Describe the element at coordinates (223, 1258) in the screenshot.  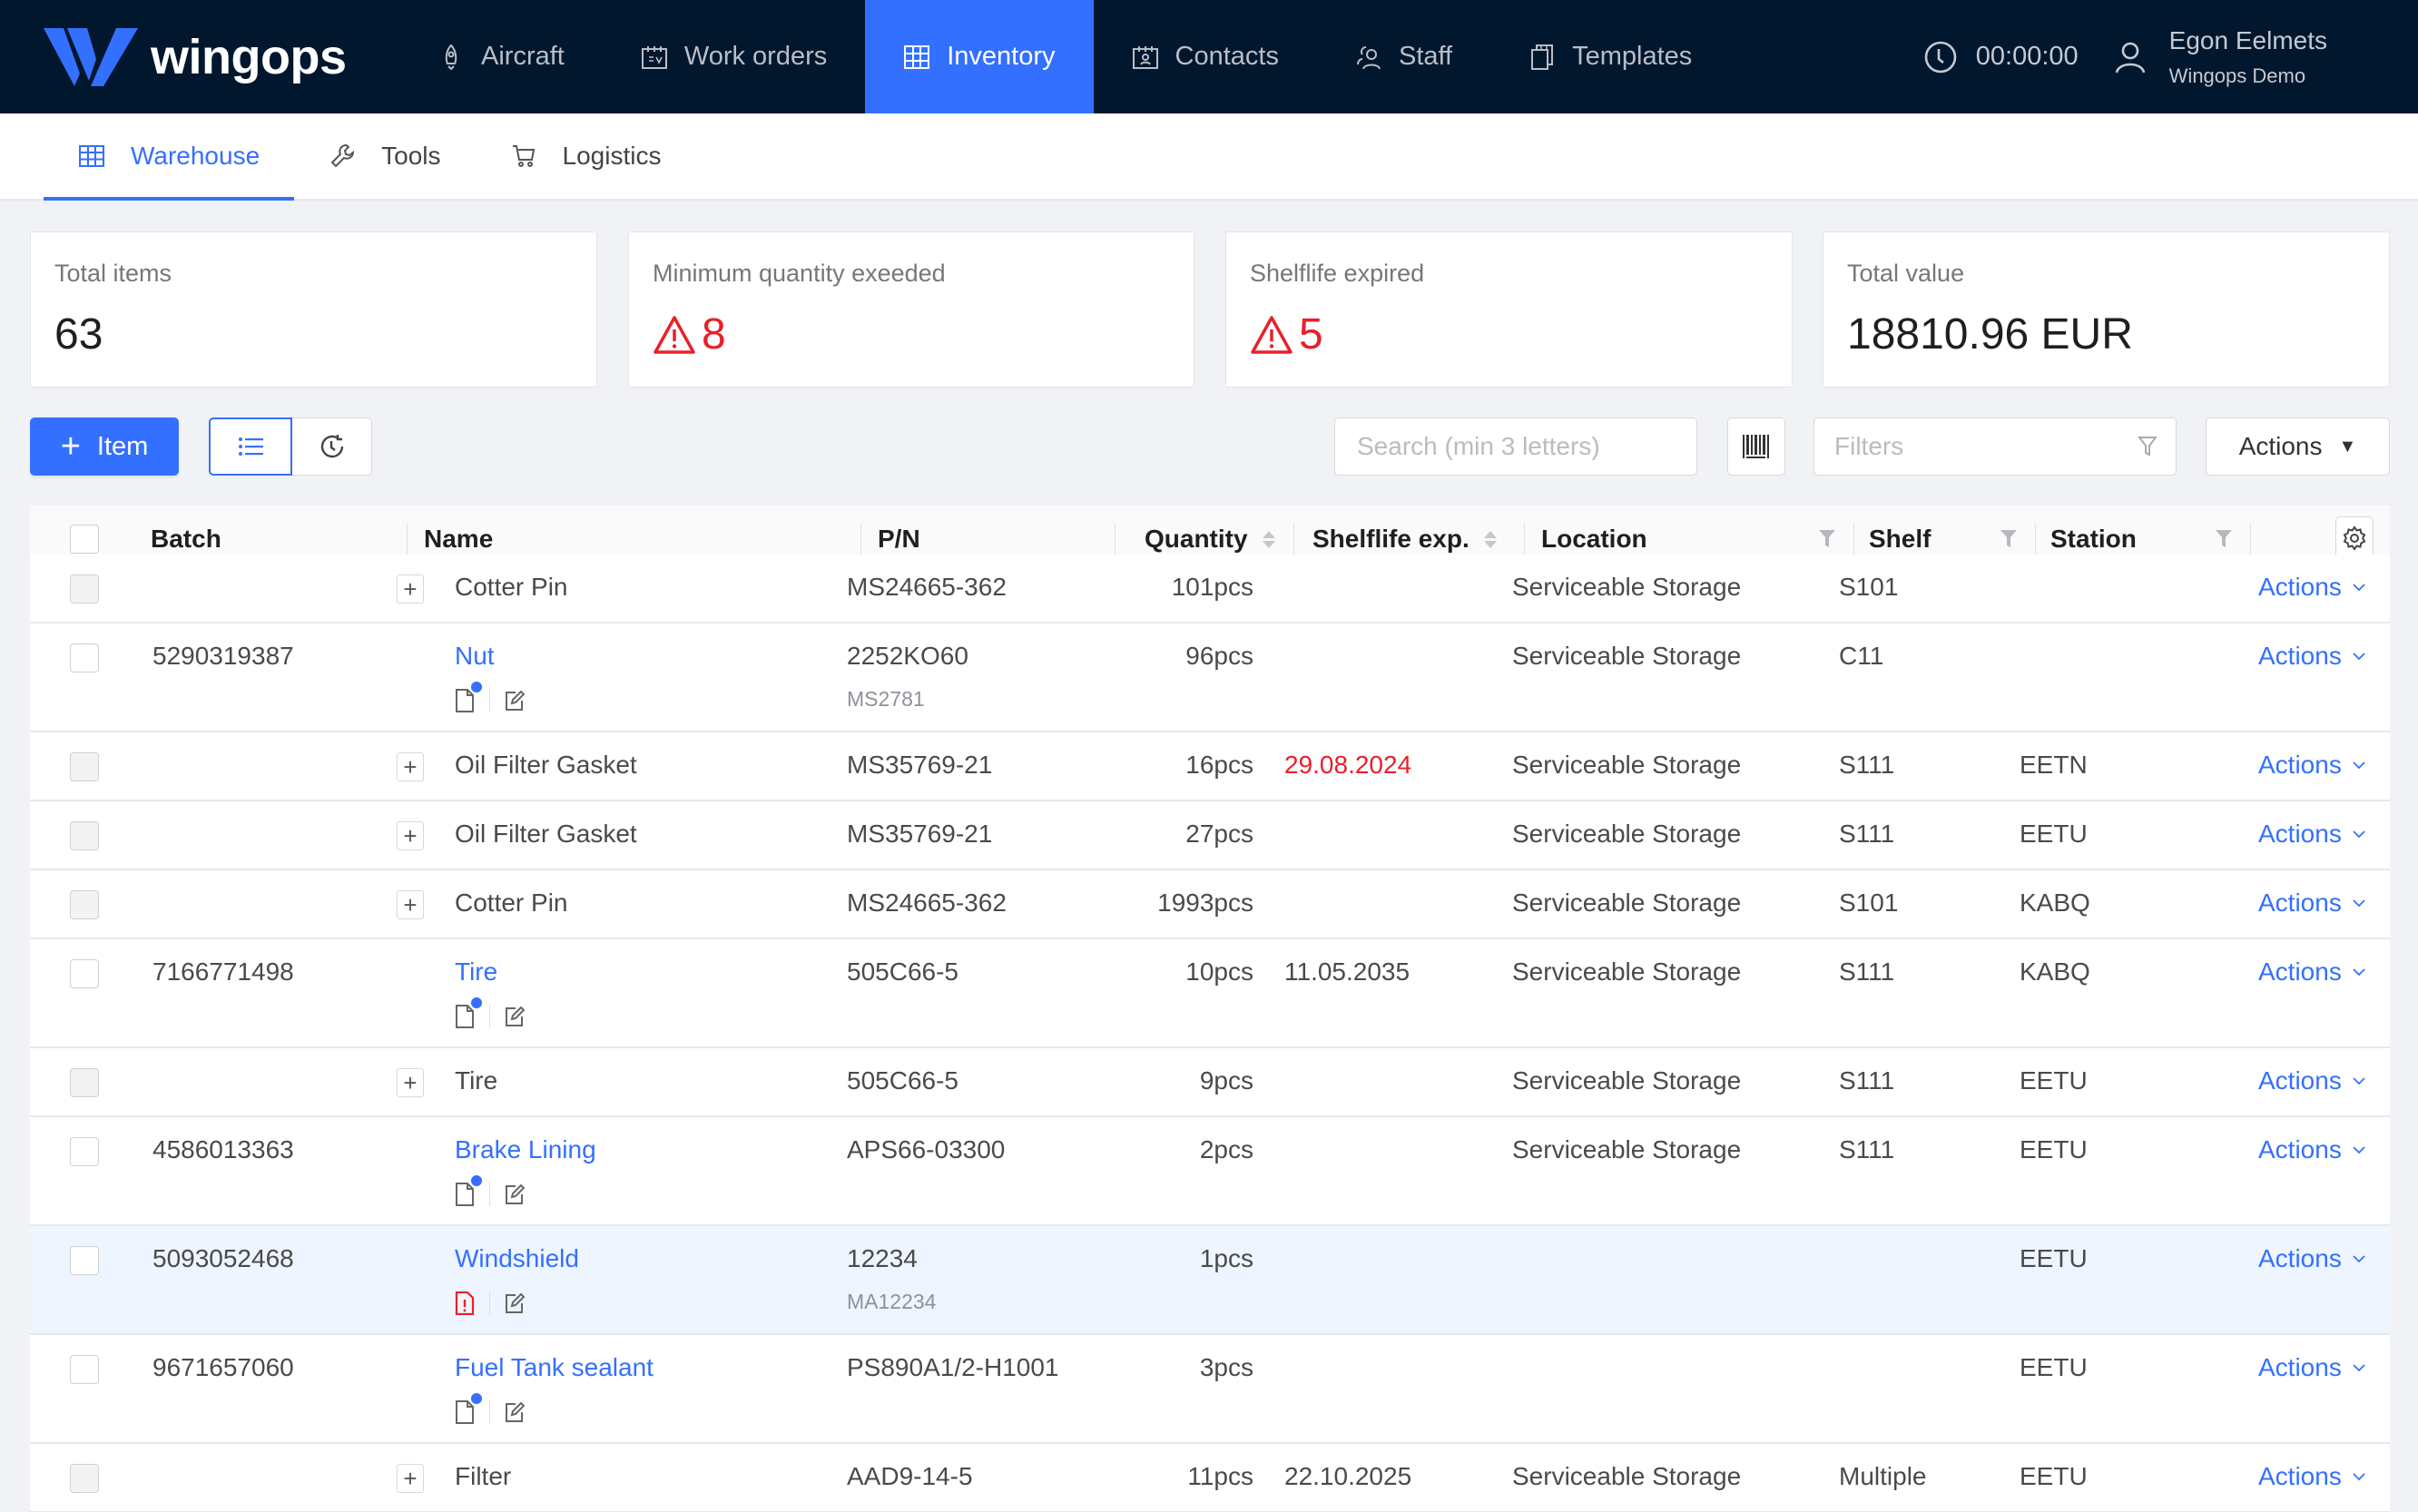
I see `batch-cell: 5093052468` at that location.